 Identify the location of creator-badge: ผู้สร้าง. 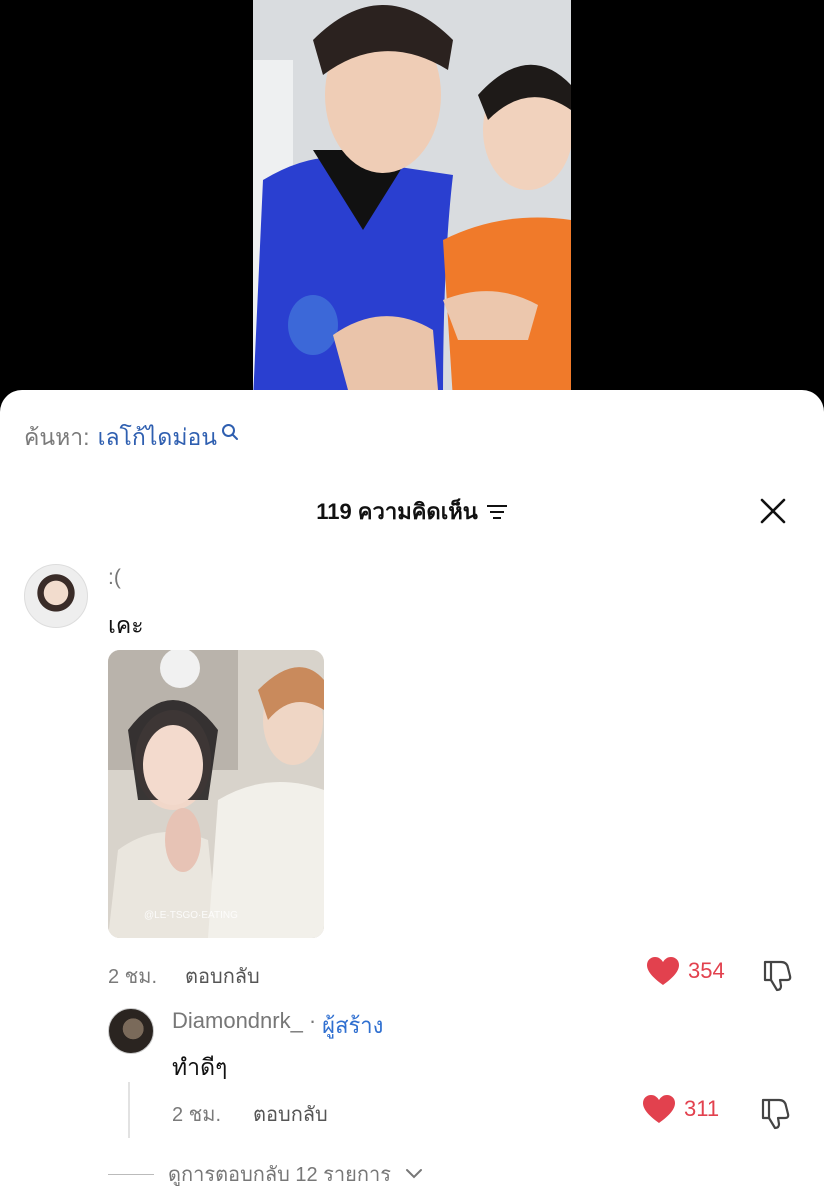
(353, 1025).